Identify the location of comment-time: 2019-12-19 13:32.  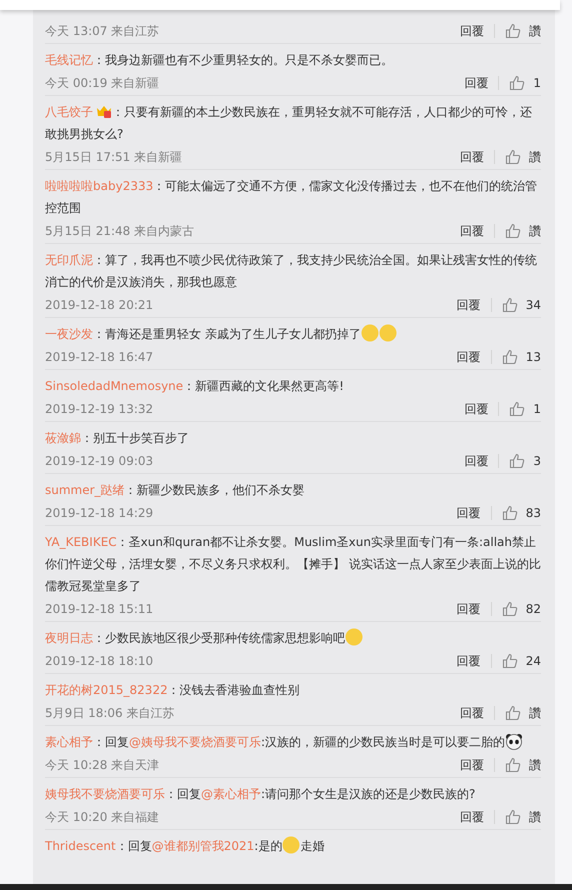
(99, 409).